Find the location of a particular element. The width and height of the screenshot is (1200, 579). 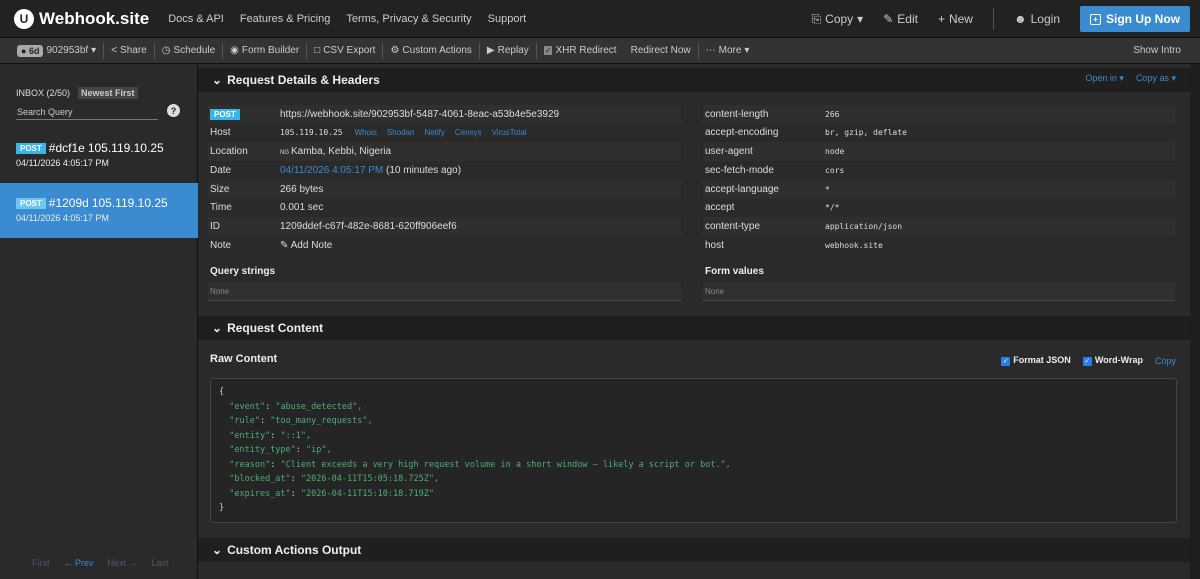

raw-content-options: ✓ Format JSON ✓ Word-Wrap Copy is located at coordinates (1088, 360).